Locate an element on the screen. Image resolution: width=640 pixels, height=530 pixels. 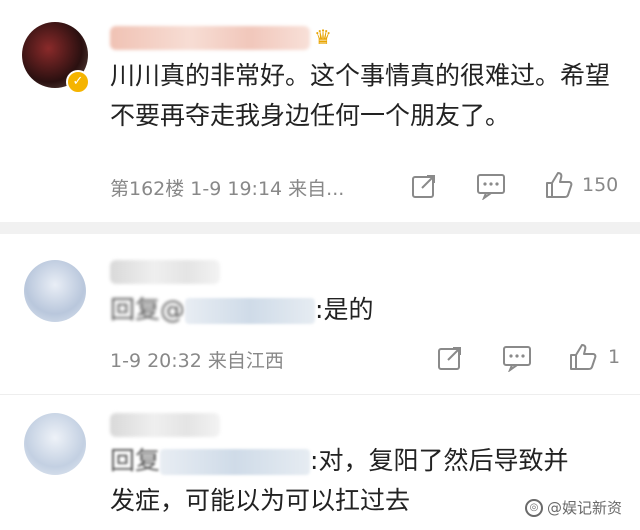
watermark-logo-icon: ◎ is located at coordinates (533, 507).